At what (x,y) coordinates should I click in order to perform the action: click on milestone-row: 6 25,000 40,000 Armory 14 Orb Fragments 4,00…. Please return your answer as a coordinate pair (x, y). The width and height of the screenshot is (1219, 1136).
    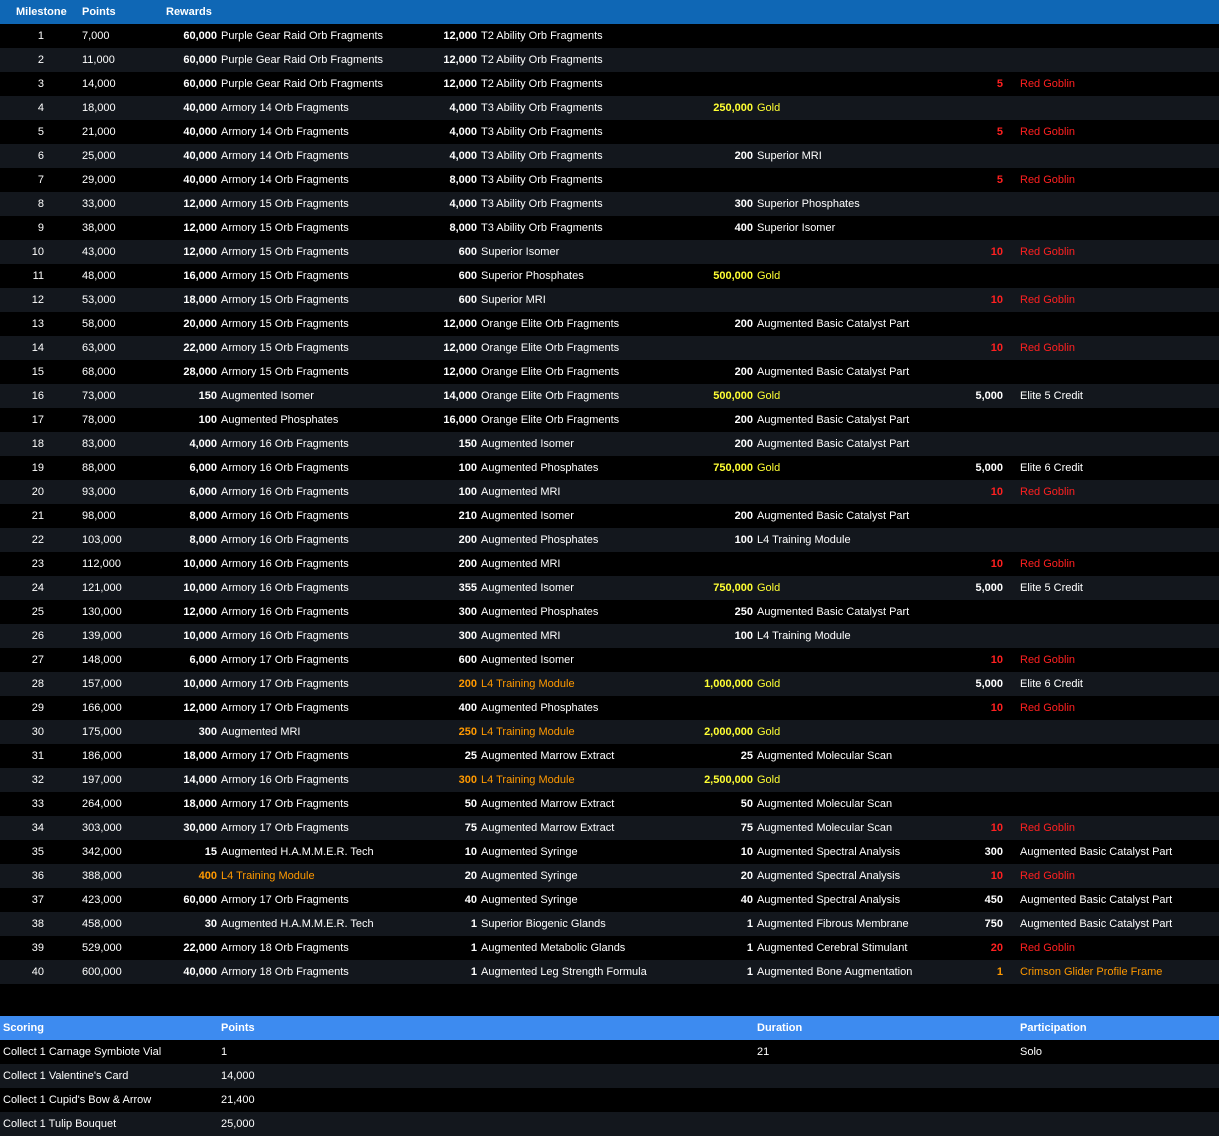
    Looking at the image, I should click on (609, 156).